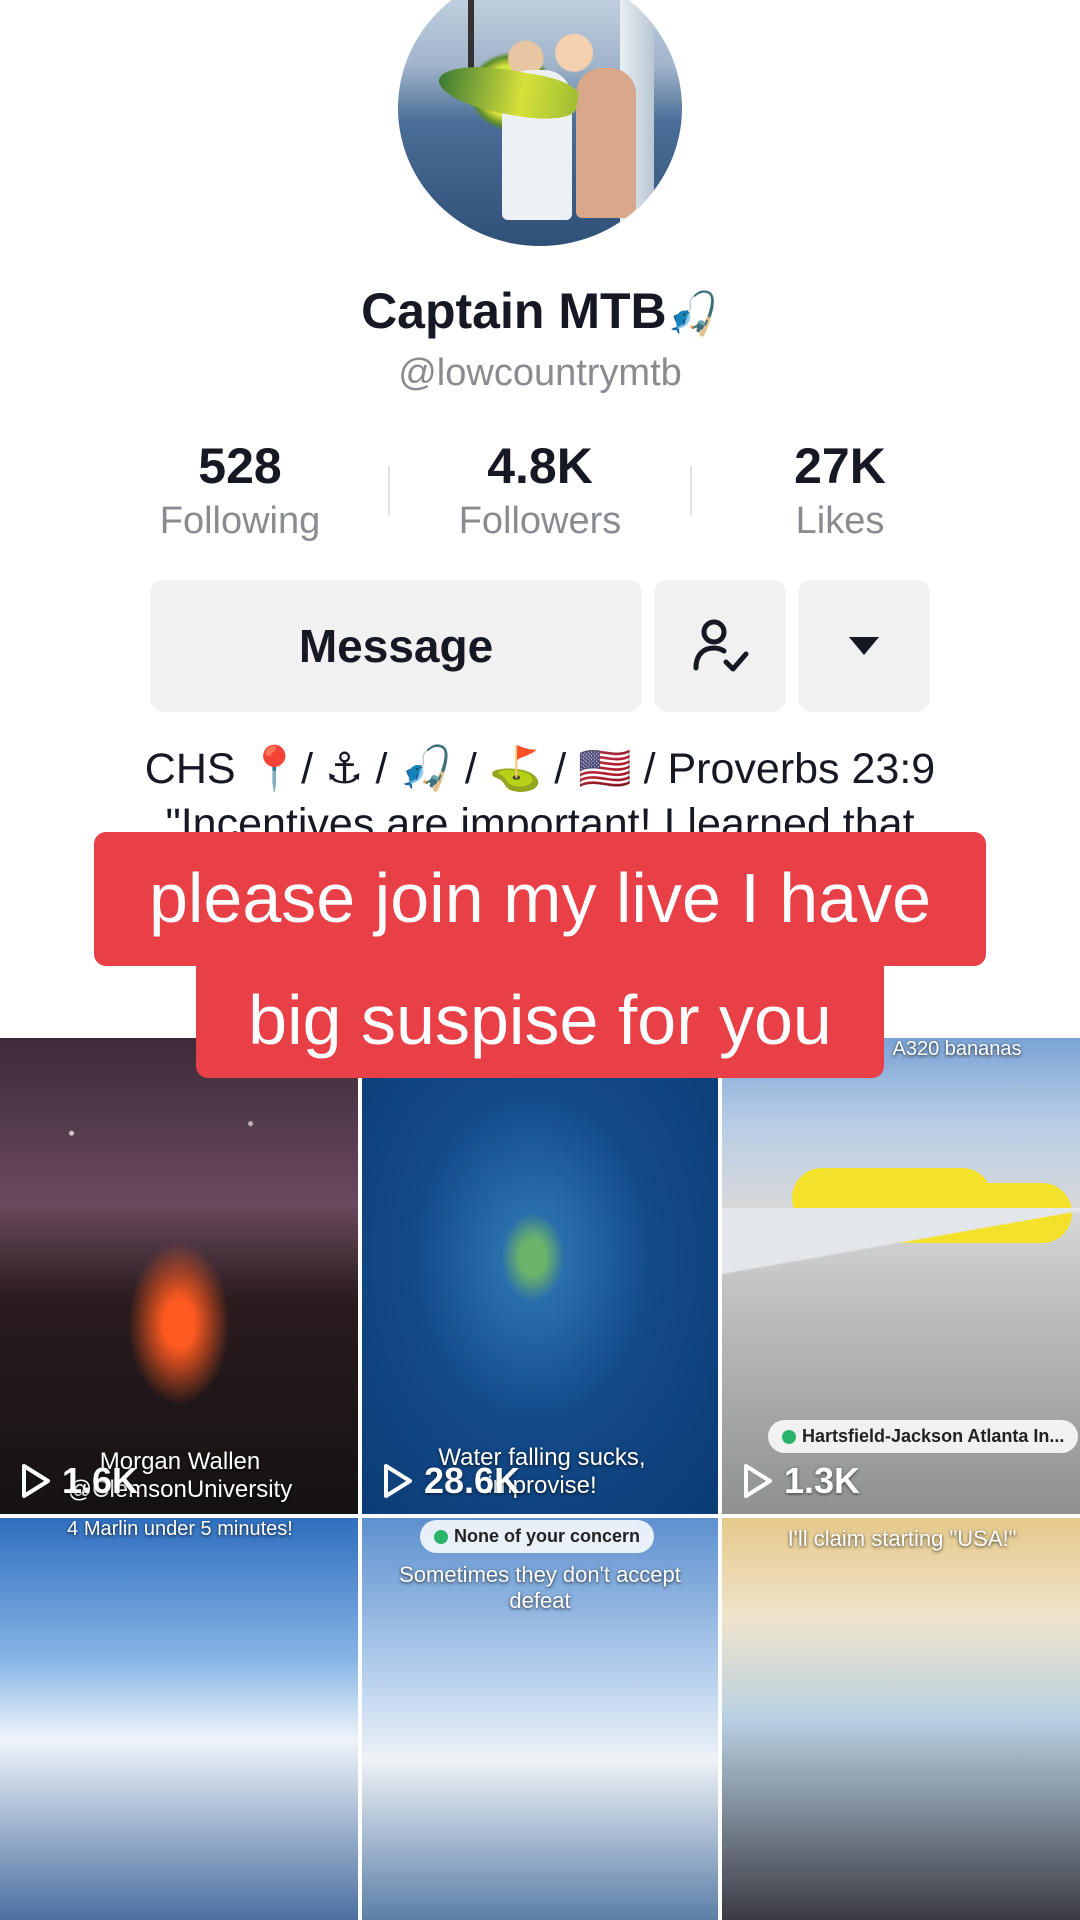 This screenshot has height=1920, width=1080. I want to click on following-button, so click(720, 646).